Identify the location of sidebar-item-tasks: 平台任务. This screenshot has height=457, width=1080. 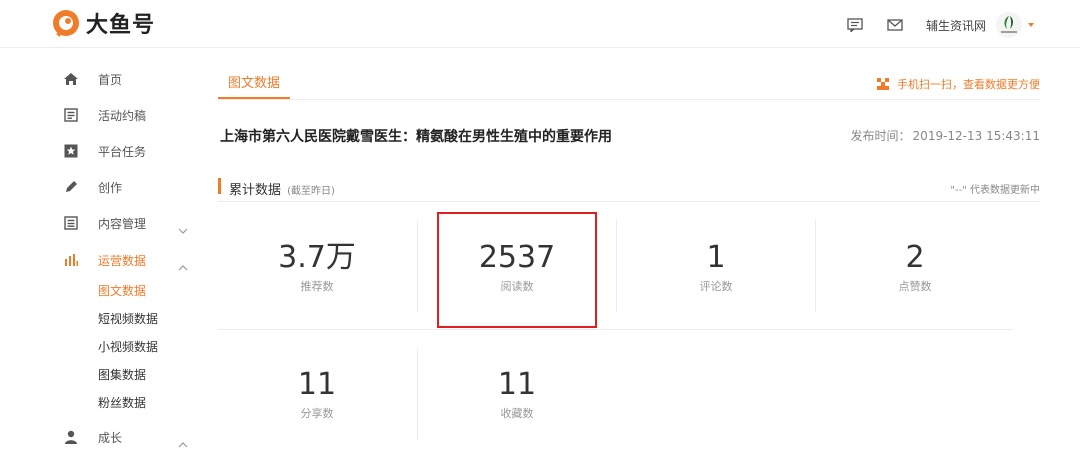
(104, 151).